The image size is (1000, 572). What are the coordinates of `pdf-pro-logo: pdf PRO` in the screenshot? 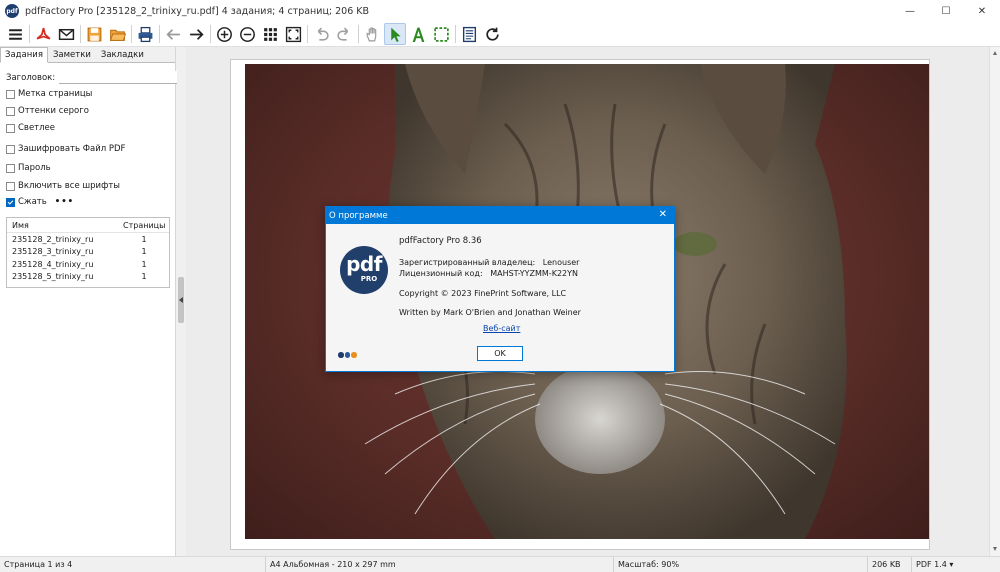 It's located at (364, 270).